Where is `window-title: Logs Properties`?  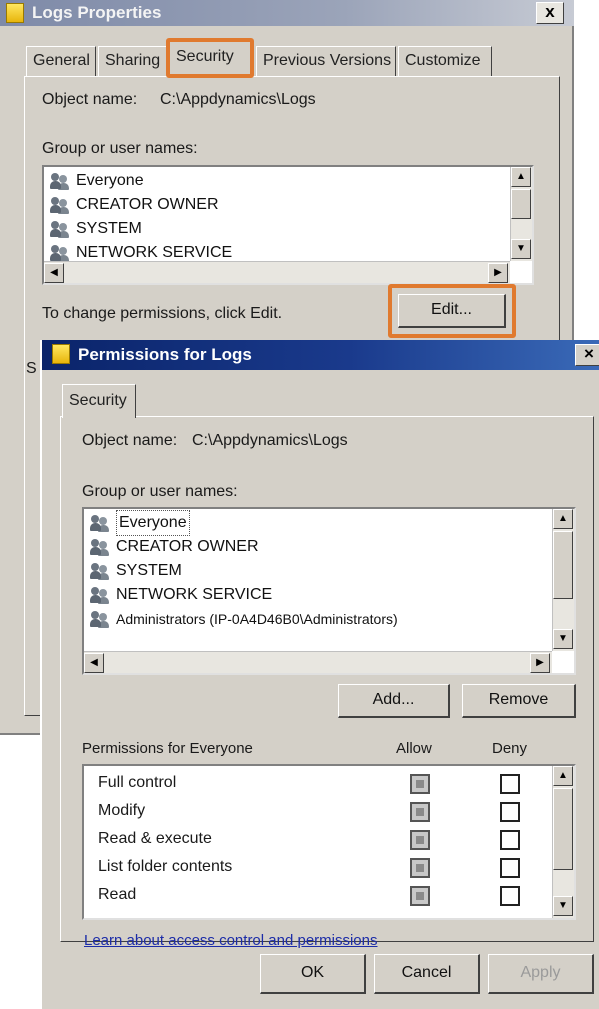
window-title: Logs Properties is located at coordinates (97, 12).